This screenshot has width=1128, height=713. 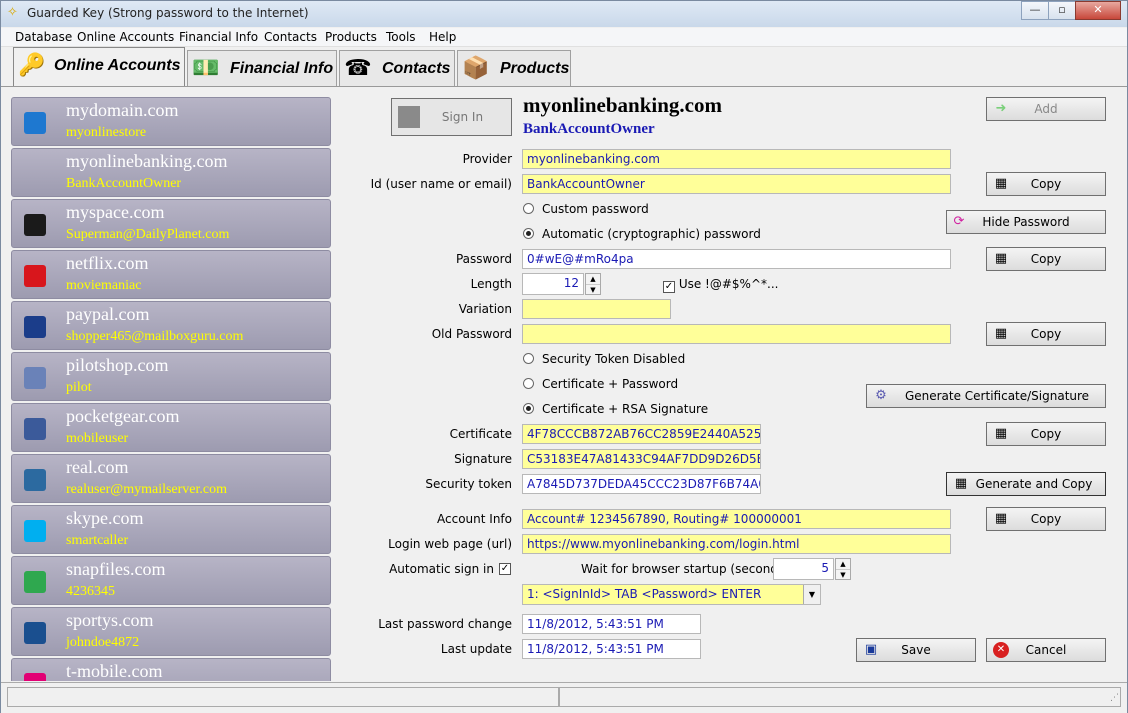 What do you see at coordinates (483, 259) in the screenshot?
I see `password-label: Password` at bounding box center [483, 259].